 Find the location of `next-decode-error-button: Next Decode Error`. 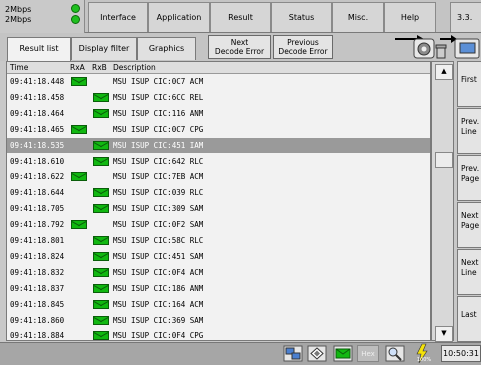

next-decode-error-button: Next Decode Error is located at coordinates (239, 47).